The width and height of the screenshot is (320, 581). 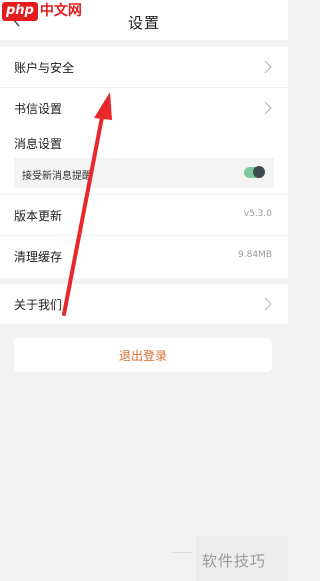 What do you see at coordinates (38, 216) in the screenshot?
I see `row-label: 版本更新` at bounding box center [38, 216].